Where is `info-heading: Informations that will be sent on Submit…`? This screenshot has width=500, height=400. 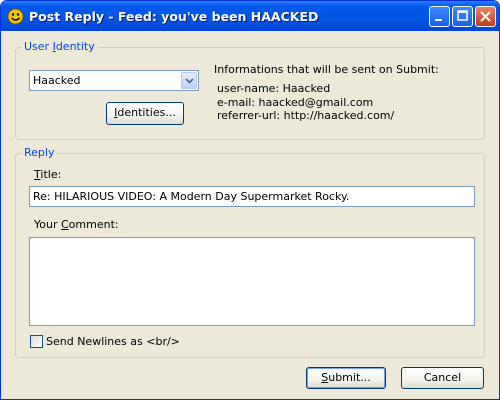 info-heading: Informations that will be sent on Submit… is located at coordinates (326, 69).